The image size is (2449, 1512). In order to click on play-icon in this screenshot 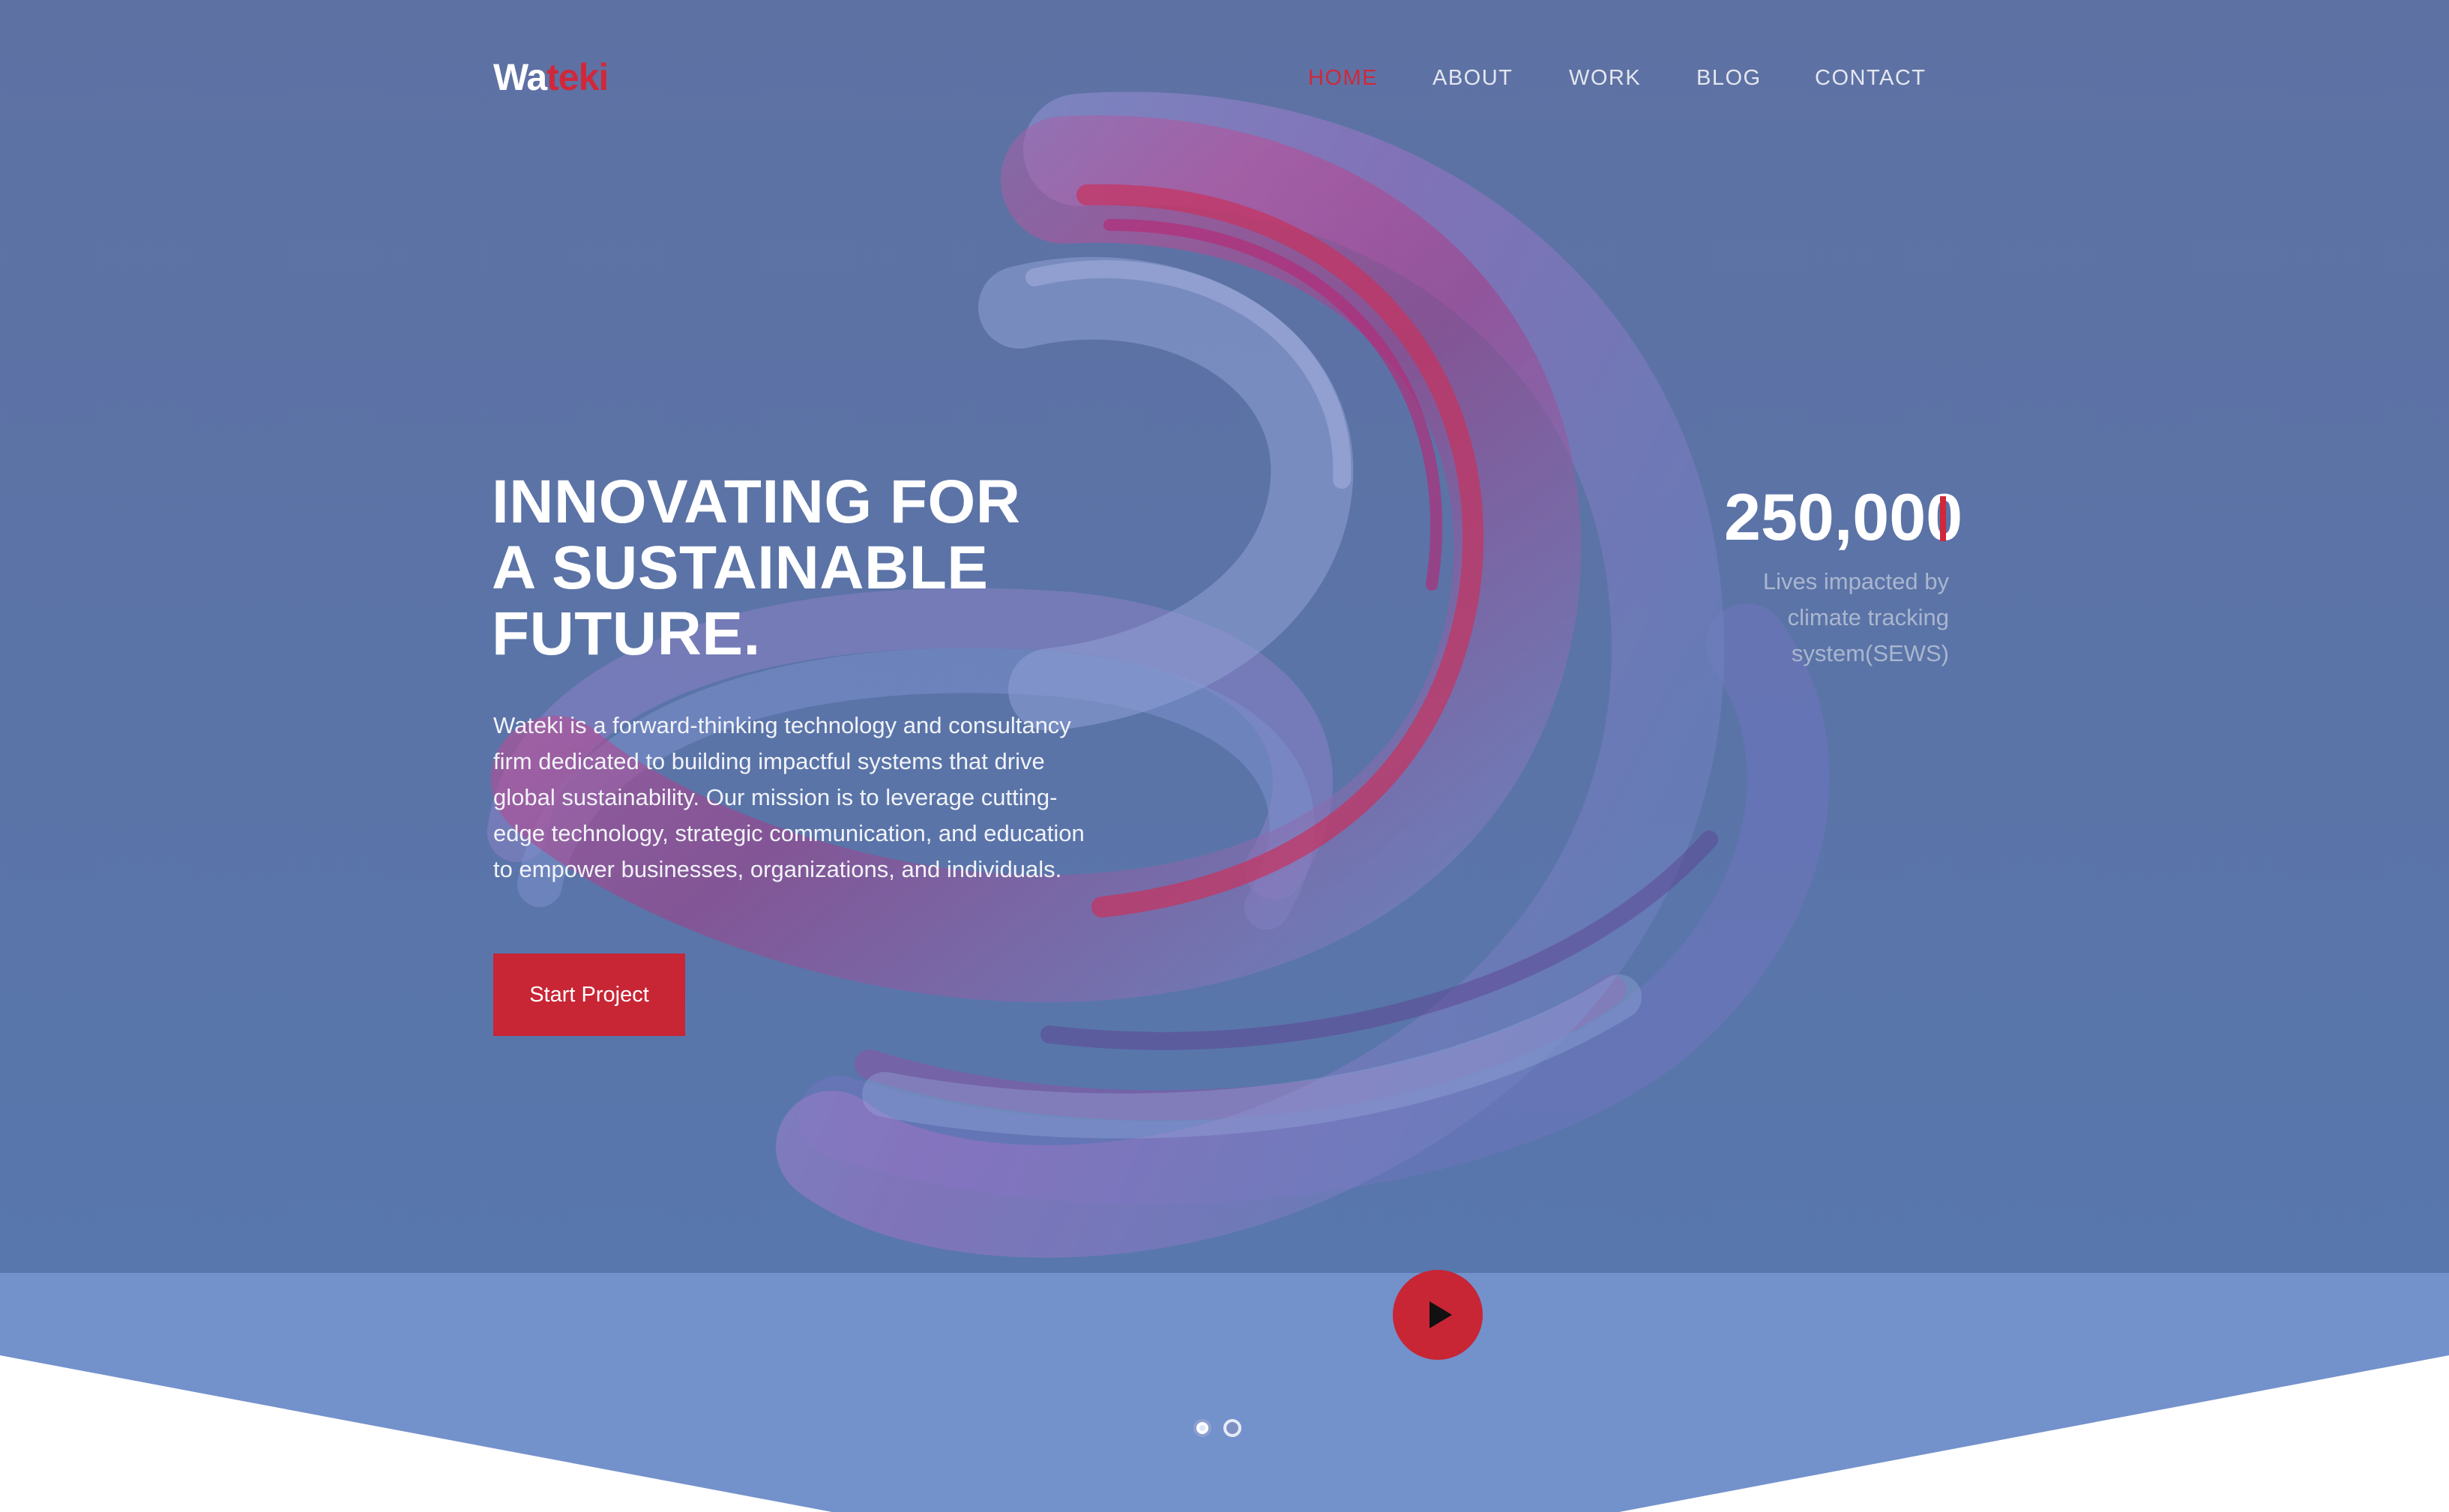, I will do `click(1441, 1314)`.